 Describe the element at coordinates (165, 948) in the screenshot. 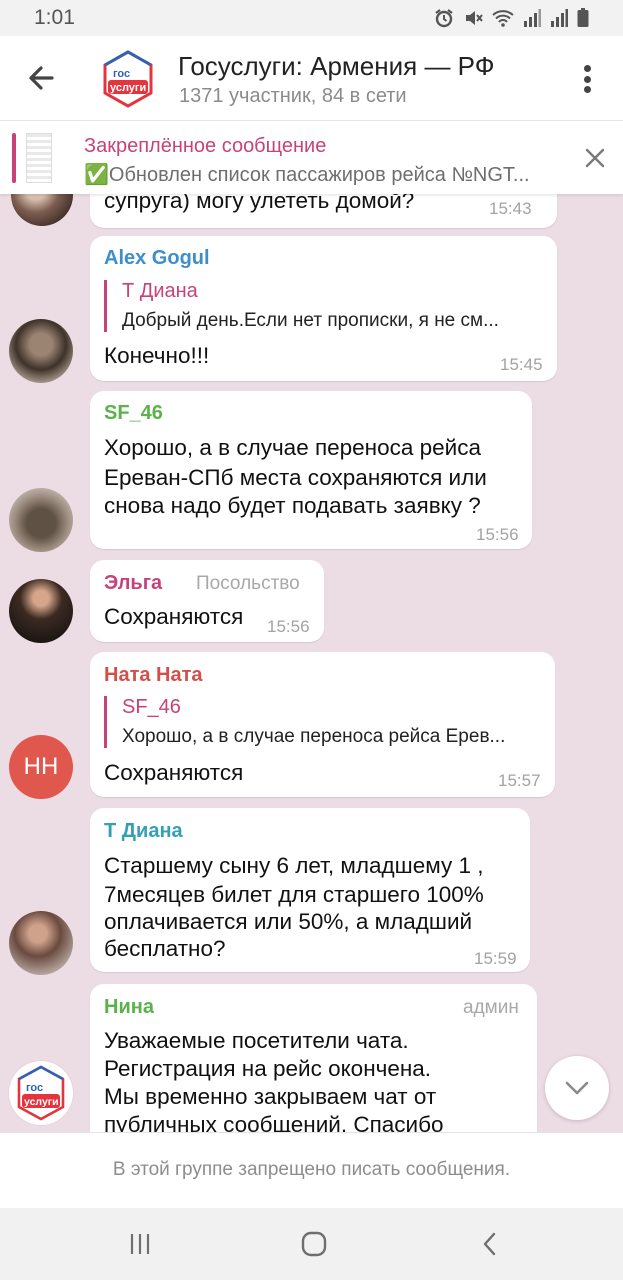

I see `message-text-line: бесплатно?` at that location.